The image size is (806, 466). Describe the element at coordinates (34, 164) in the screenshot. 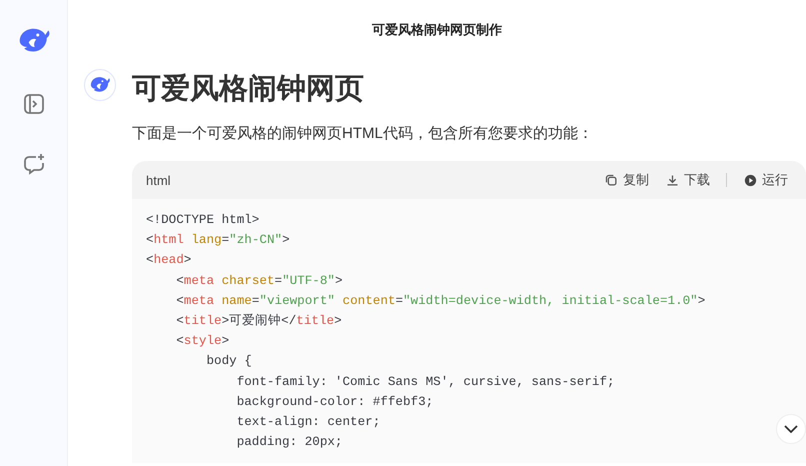

I see `new-chat-icon` at that location.